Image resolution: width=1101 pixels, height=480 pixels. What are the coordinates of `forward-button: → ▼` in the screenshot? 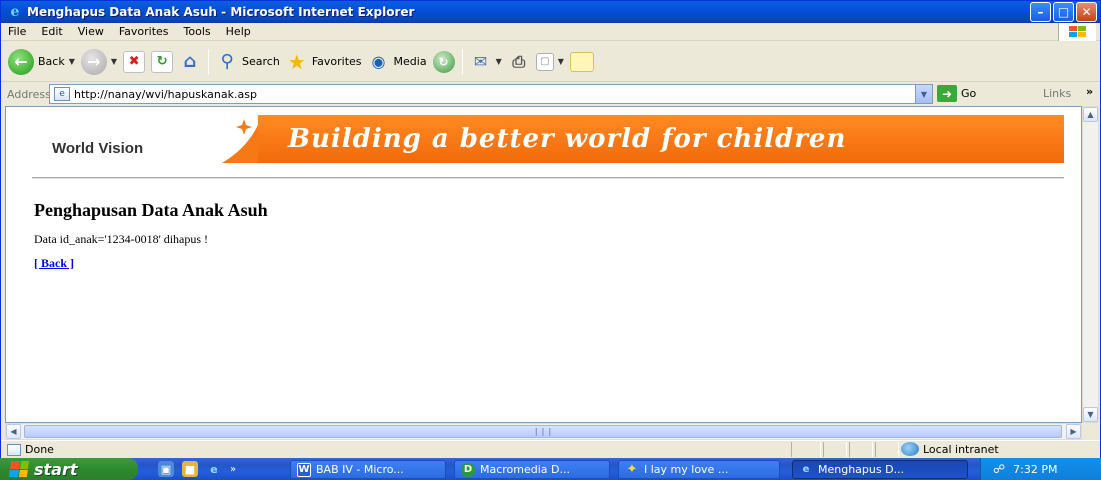 It's located at (99, 62).